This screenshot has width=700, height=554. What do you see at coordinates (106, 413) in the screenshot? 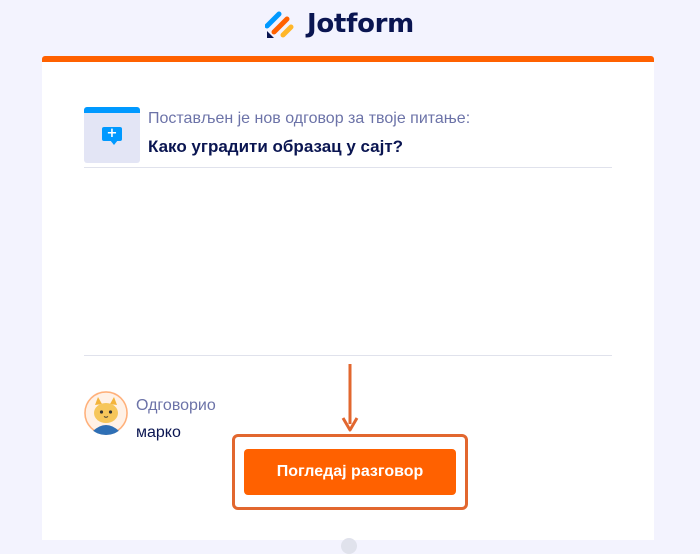
I see `cat-avatar-icon` at bounding box center [106, 413].